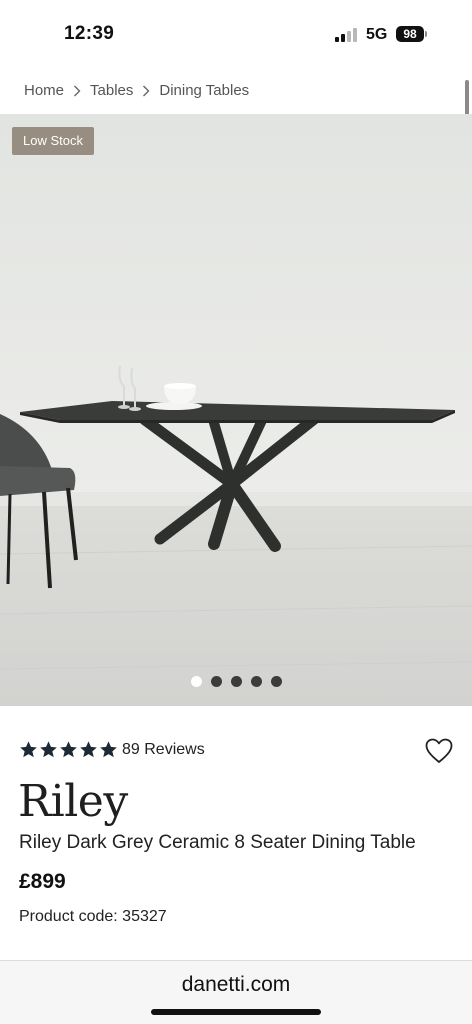 This screenshot has height=1024, width=472. Describe the element at coordinates (347, 35) in the screenshot. I see `signal-icon` at that location.